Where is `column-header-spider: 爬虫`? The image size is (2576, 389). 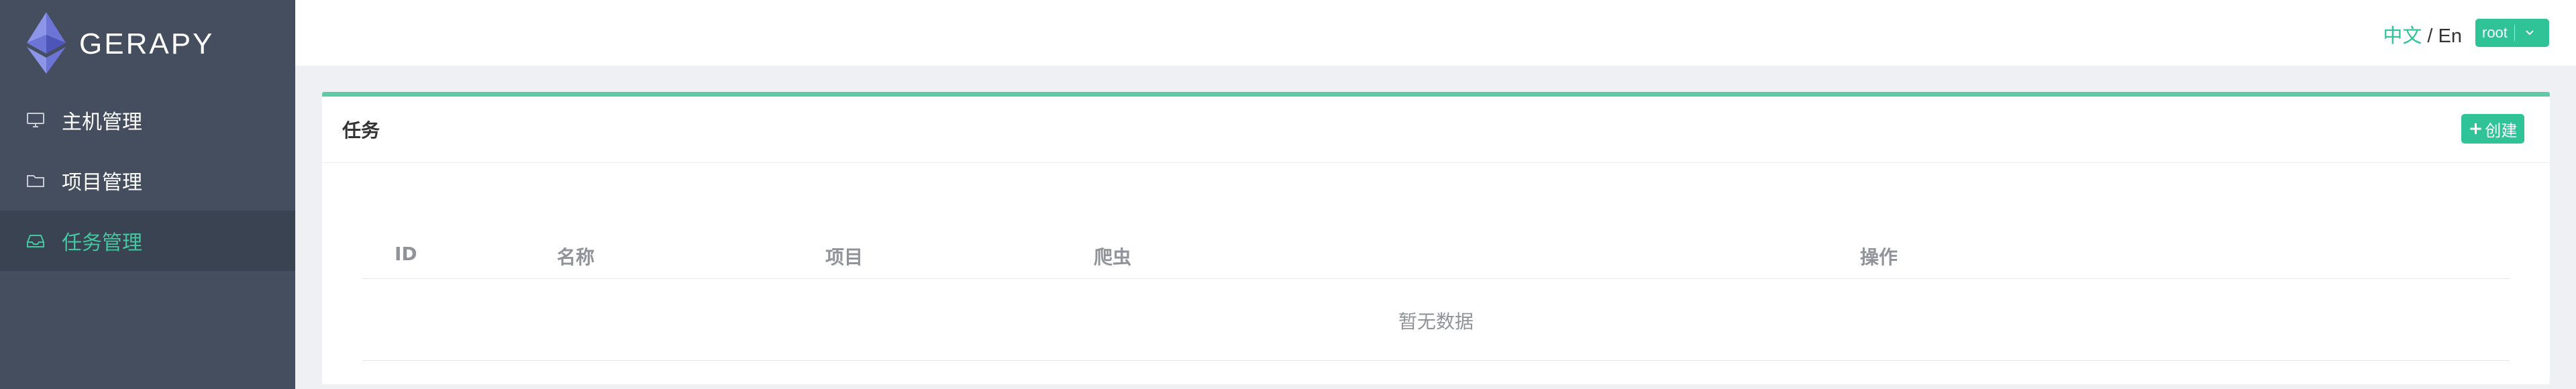
column-header-spider: 爬虫 is located at coordinates (1113, 257).